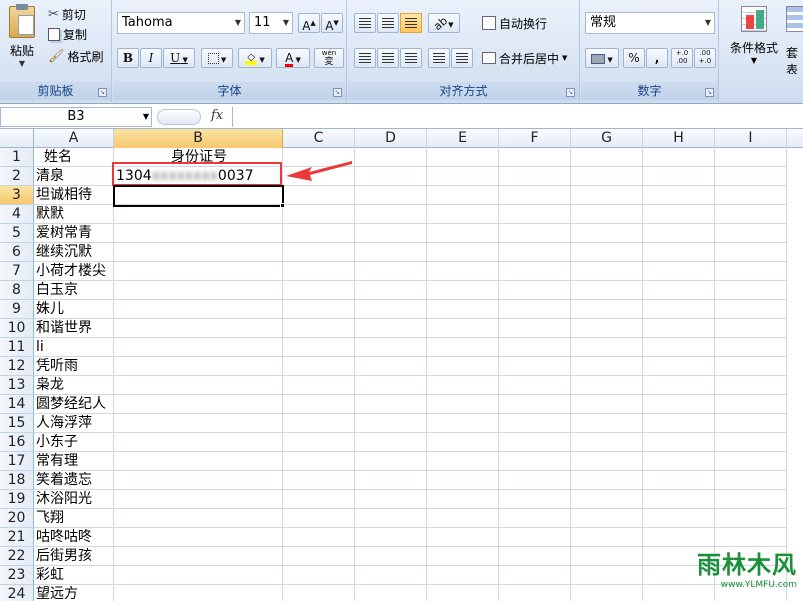 The image size is (803, 601). Describe the element at coordinates (679, 290) in the screenshot. I see `cell-h8` at that location.